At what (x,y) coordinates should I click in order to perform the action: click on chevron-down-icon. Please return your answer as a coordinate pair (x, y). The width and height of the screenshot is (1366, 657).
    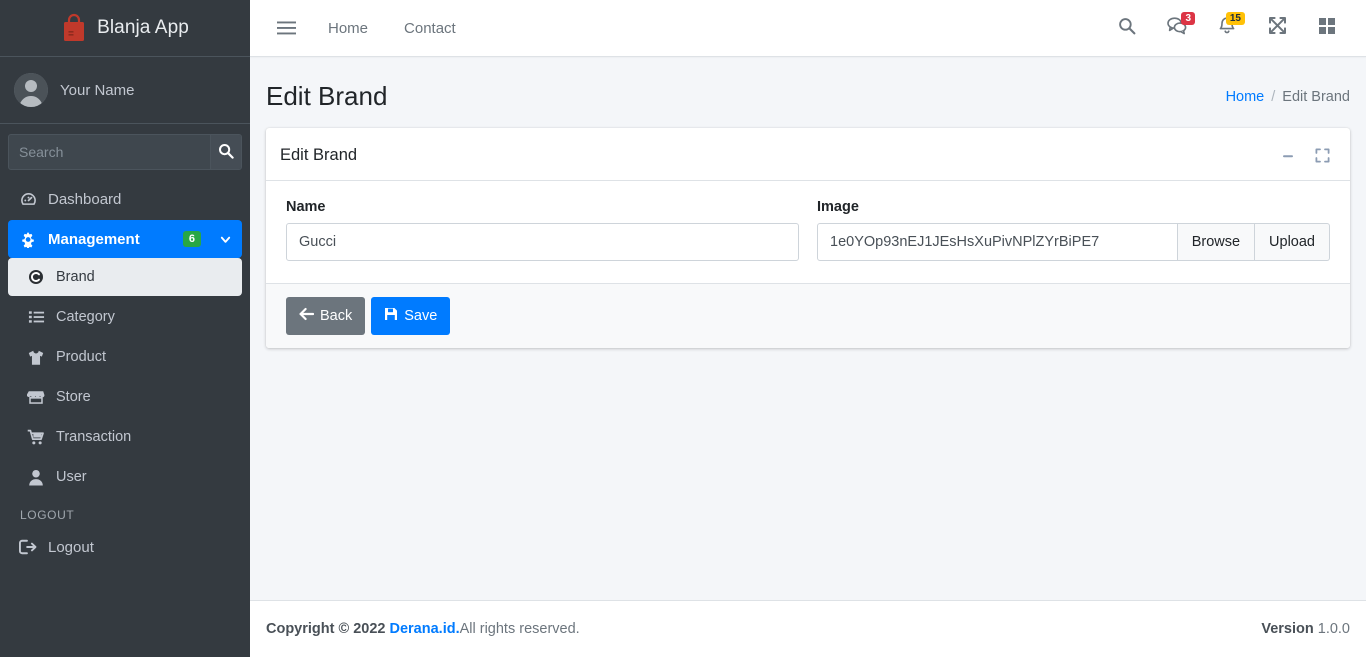
    Looking at the image, I should click on (225, 239).